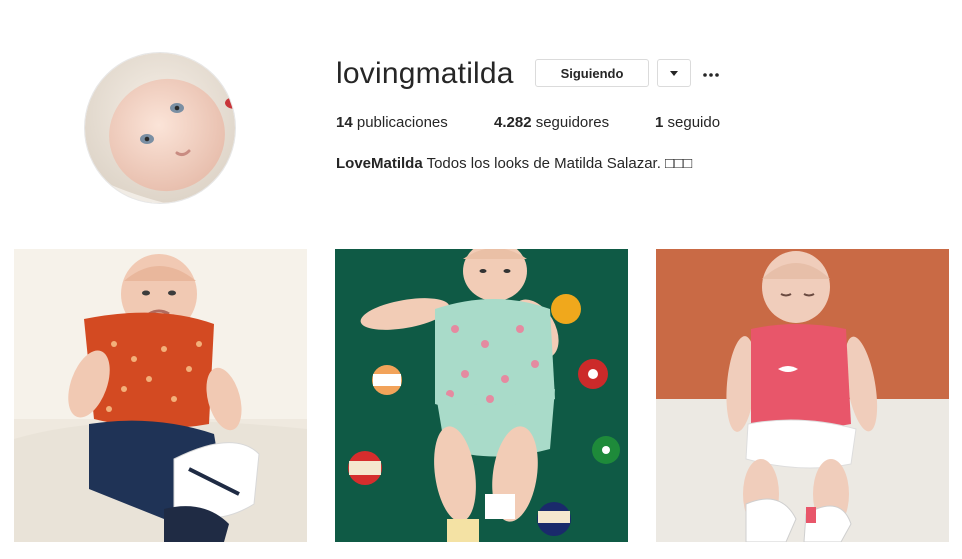 This screenshot has height=559, width=962. I want to click on following-button: Siguiendo, so click(592, 73).